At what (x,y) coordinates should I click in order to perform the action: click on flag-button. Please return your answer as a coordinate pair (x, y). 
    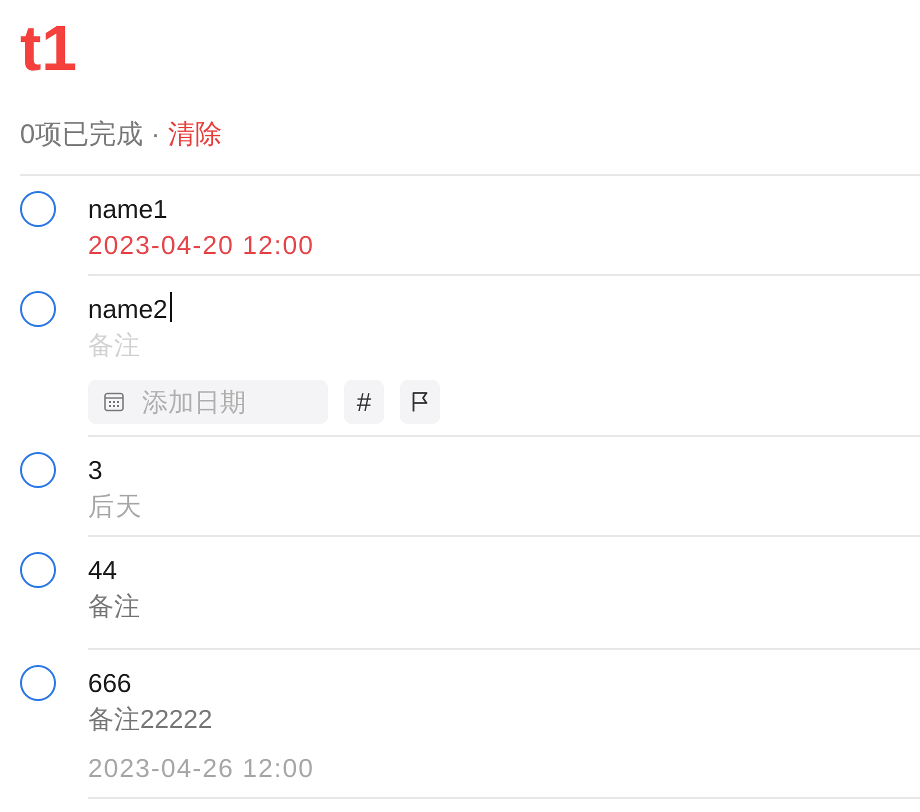
    Looking at the image, I should click on (420, 402).